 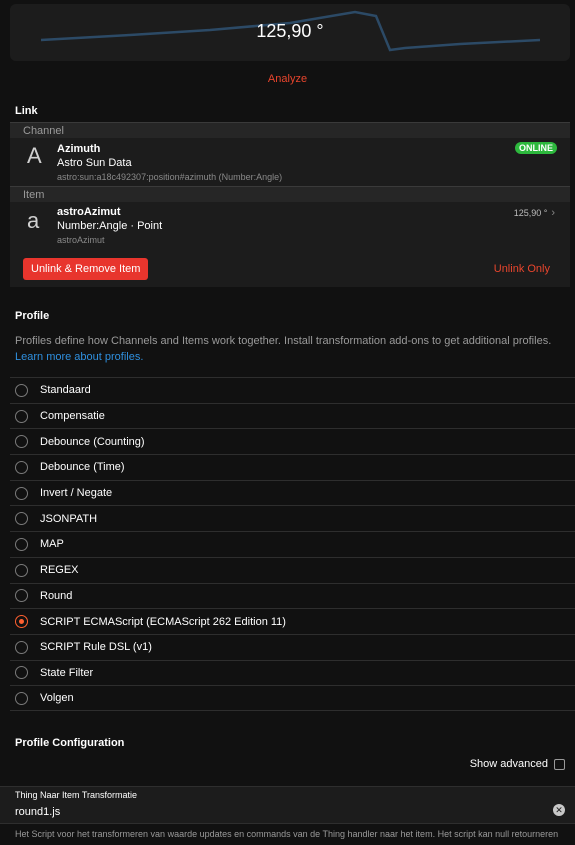 I want to click on status-badge: ONLINE, so click(x=535, y=148).